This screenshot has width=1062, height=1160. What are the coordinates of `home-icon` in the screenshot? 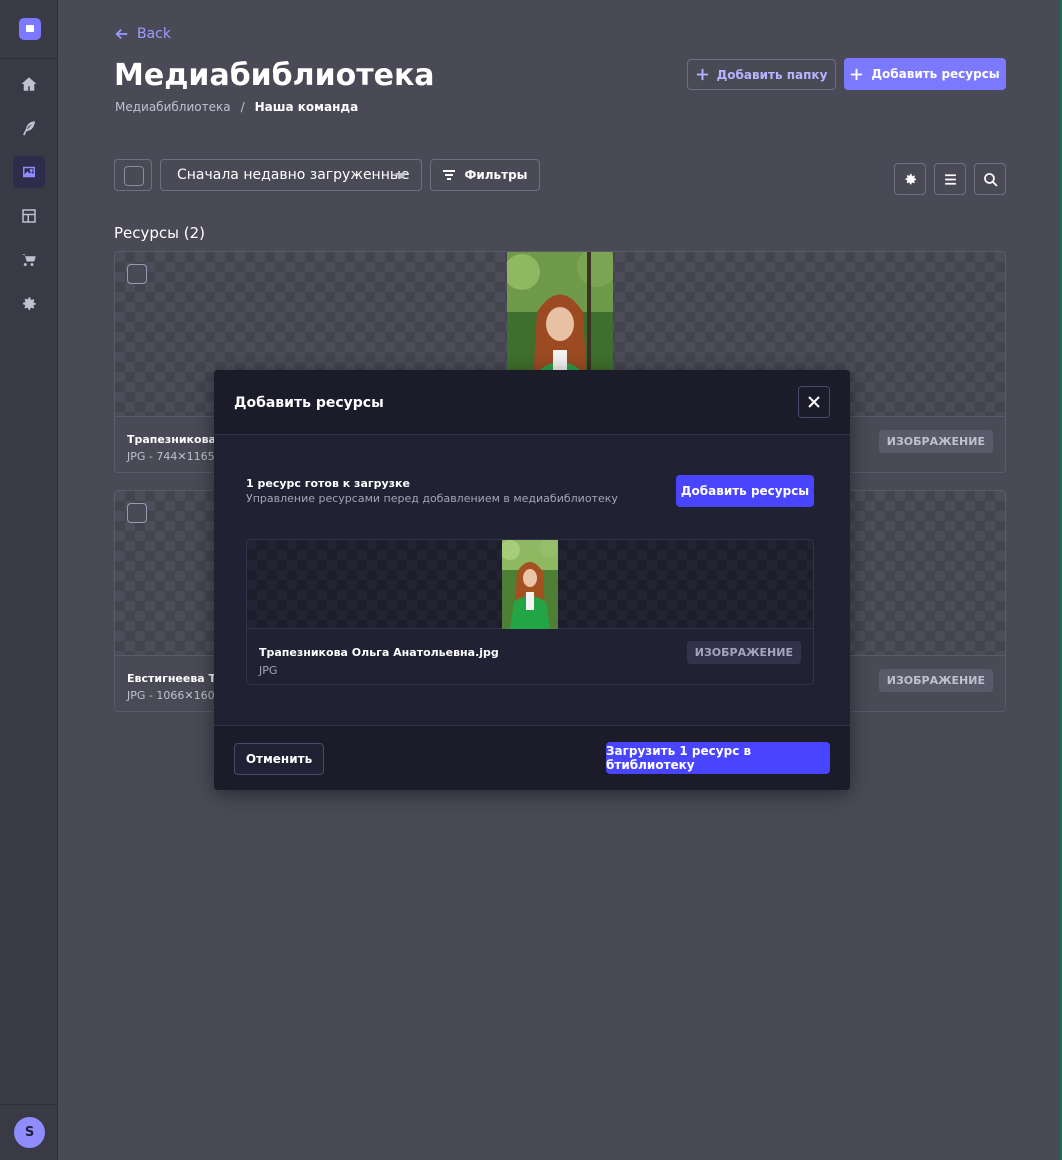 It's located at (29, 84).